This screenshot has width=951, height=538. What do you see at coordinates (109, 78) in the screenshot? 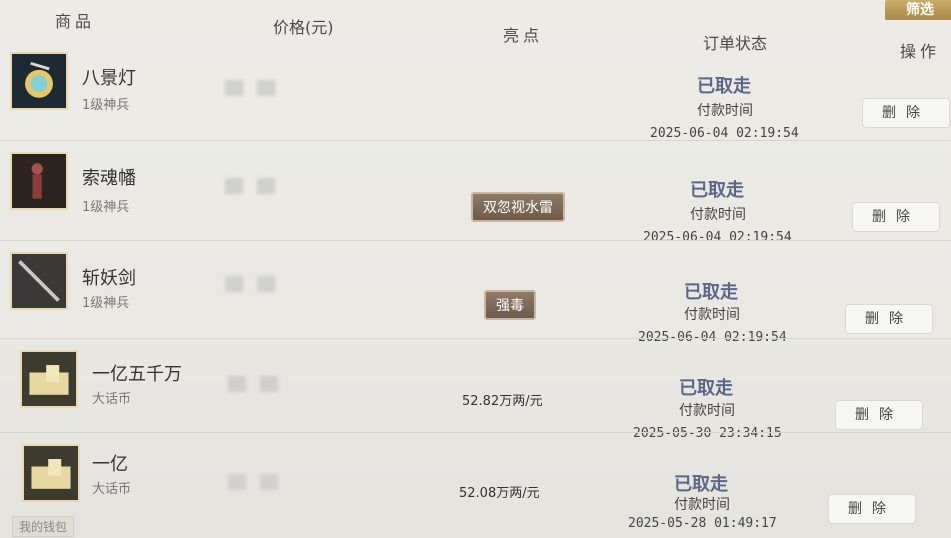
I see `product-name: 八景灯` at bounding box center [109, 78].